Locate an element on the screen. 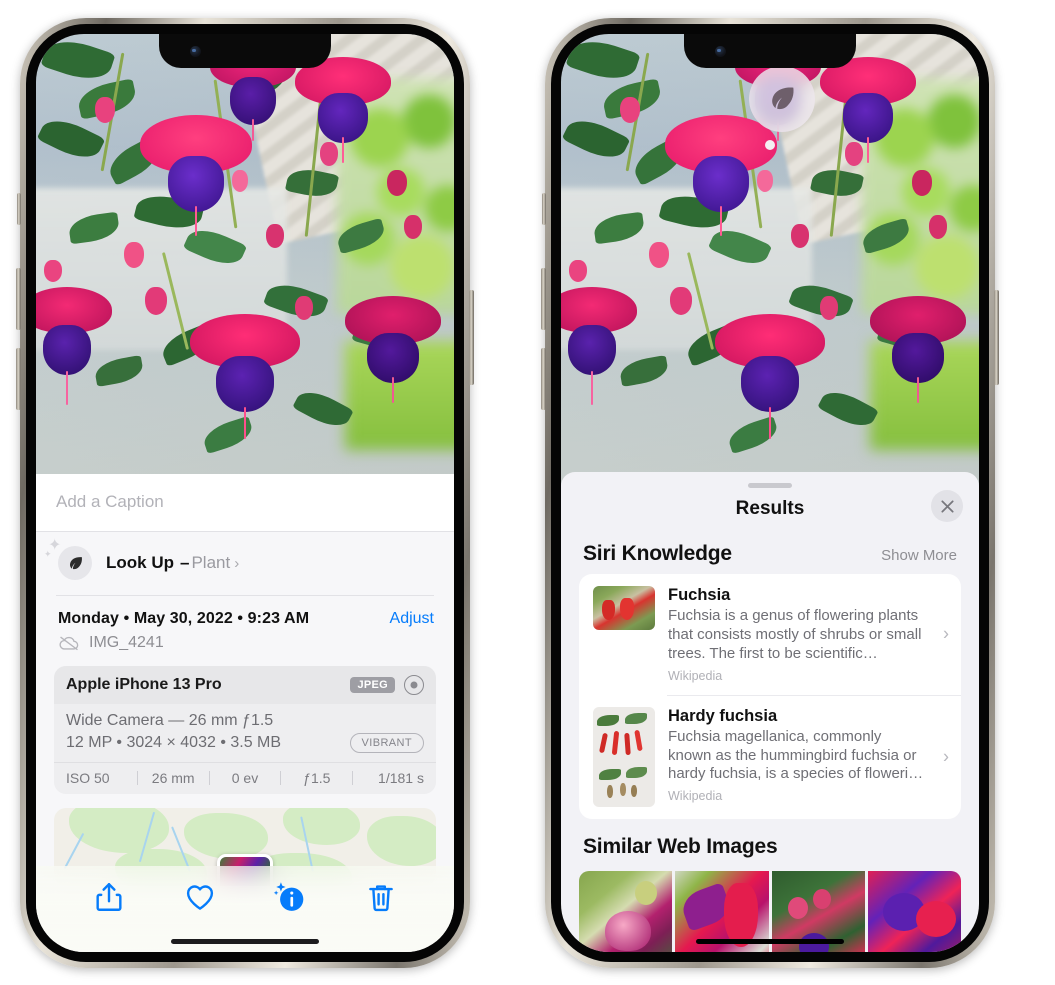 The height and width of the screenshot is (985, 1055). look-up-value: Plant is located at coordinates (211, 562).